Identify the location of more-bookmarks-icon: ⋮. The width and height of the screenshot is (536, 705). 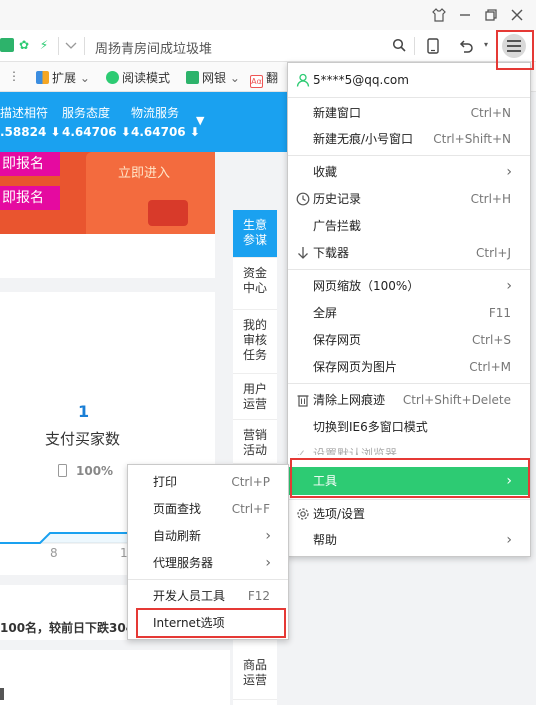
(14, 76).